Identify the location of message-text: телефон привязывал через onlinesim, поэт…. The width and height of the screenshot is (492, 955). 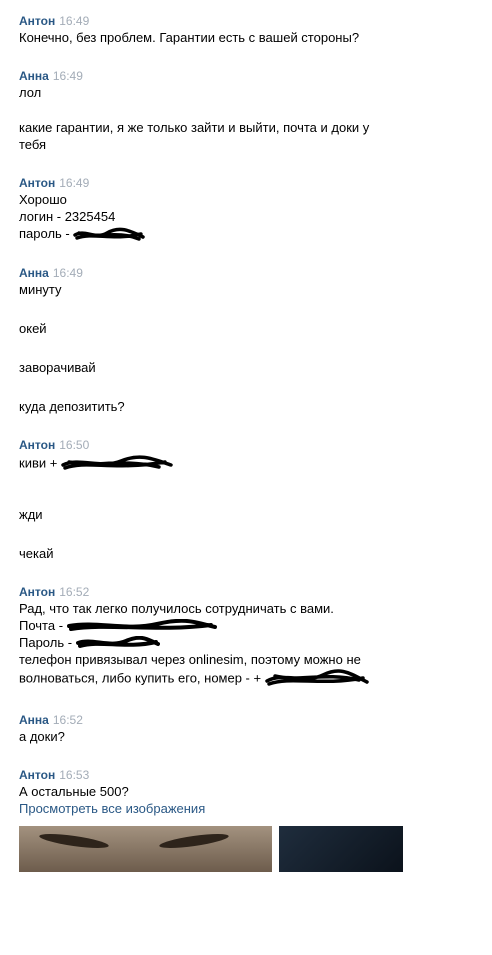
(190, 659).